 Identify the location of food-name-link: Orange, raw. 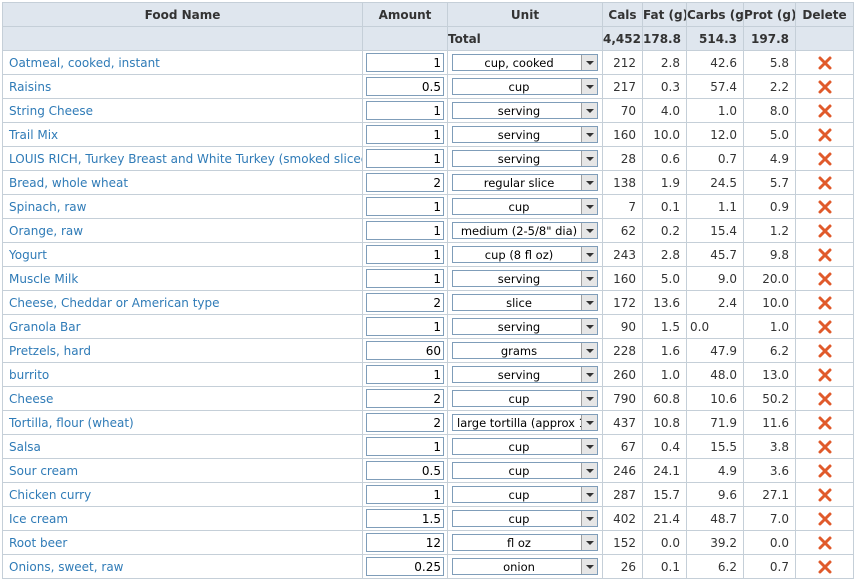
(46, 231).